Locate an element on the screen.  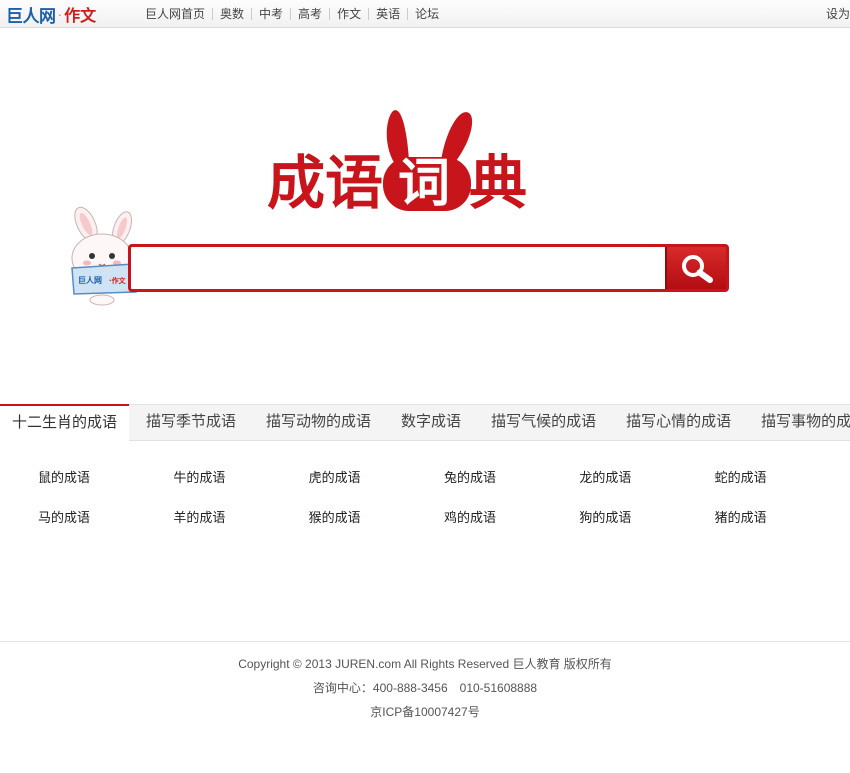
list-item: 鼠的成语 is located at coordinates (105, 488).